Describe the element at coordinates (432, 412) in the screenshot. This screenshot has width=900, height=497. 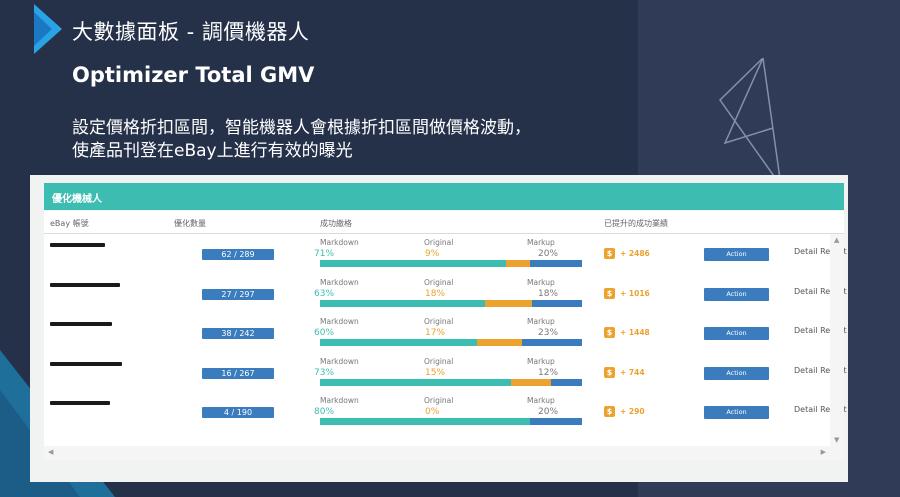
I see `original-percent: 0%` at that location.